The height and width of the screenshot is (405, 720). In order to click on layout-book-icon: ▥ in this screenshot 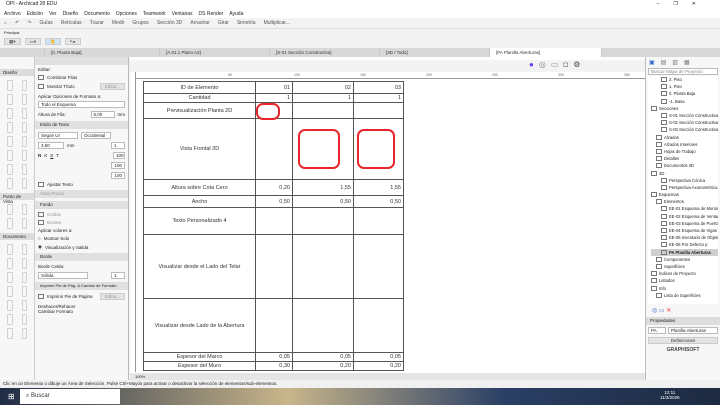, I will do `click(675, 62)`.